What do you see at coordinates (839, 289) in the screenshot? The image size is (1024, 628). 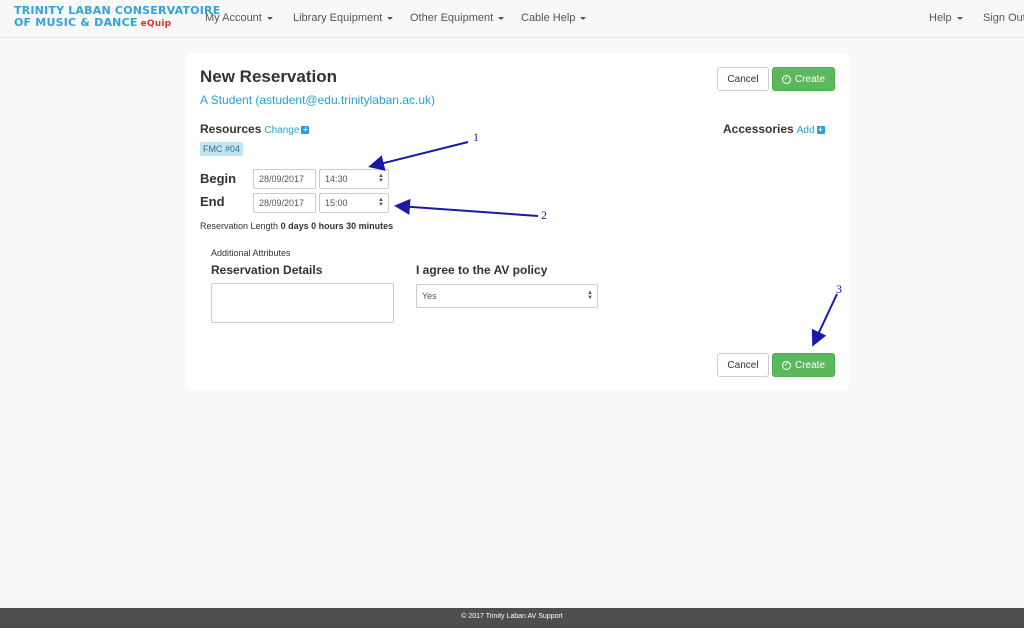 I see `annotation-label-3: 3` at bounding box center [839, 289].